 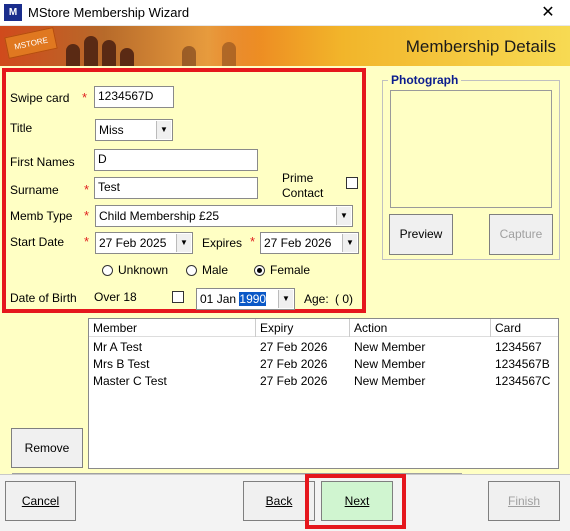 What do you see at coordinates (172, 328) in the screenshot?
I see `column-header-member: Member` at bounding box center [172, 328].